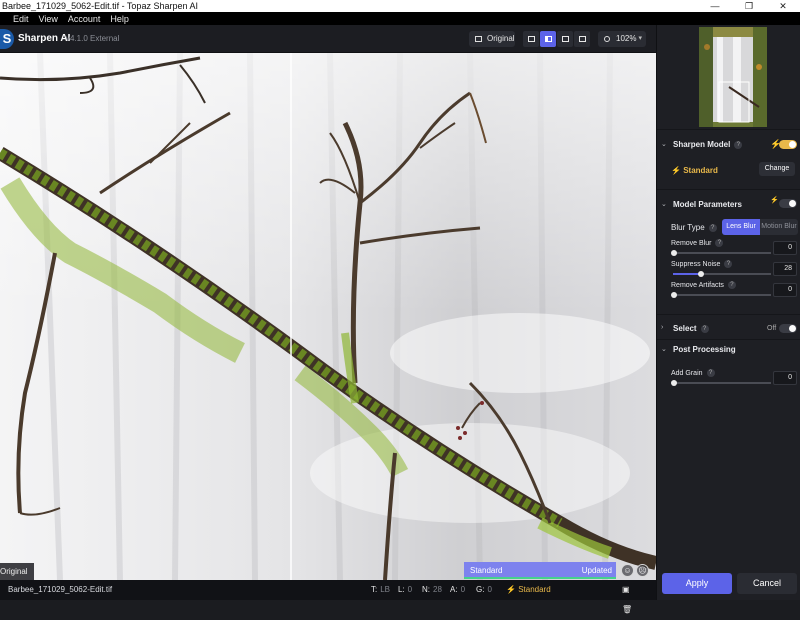 The height and width of the screenshot is (620, 800). Describe the element at coordinates (767, 583) in the screenshot. I see `cancel-button: Cancel` at that location.